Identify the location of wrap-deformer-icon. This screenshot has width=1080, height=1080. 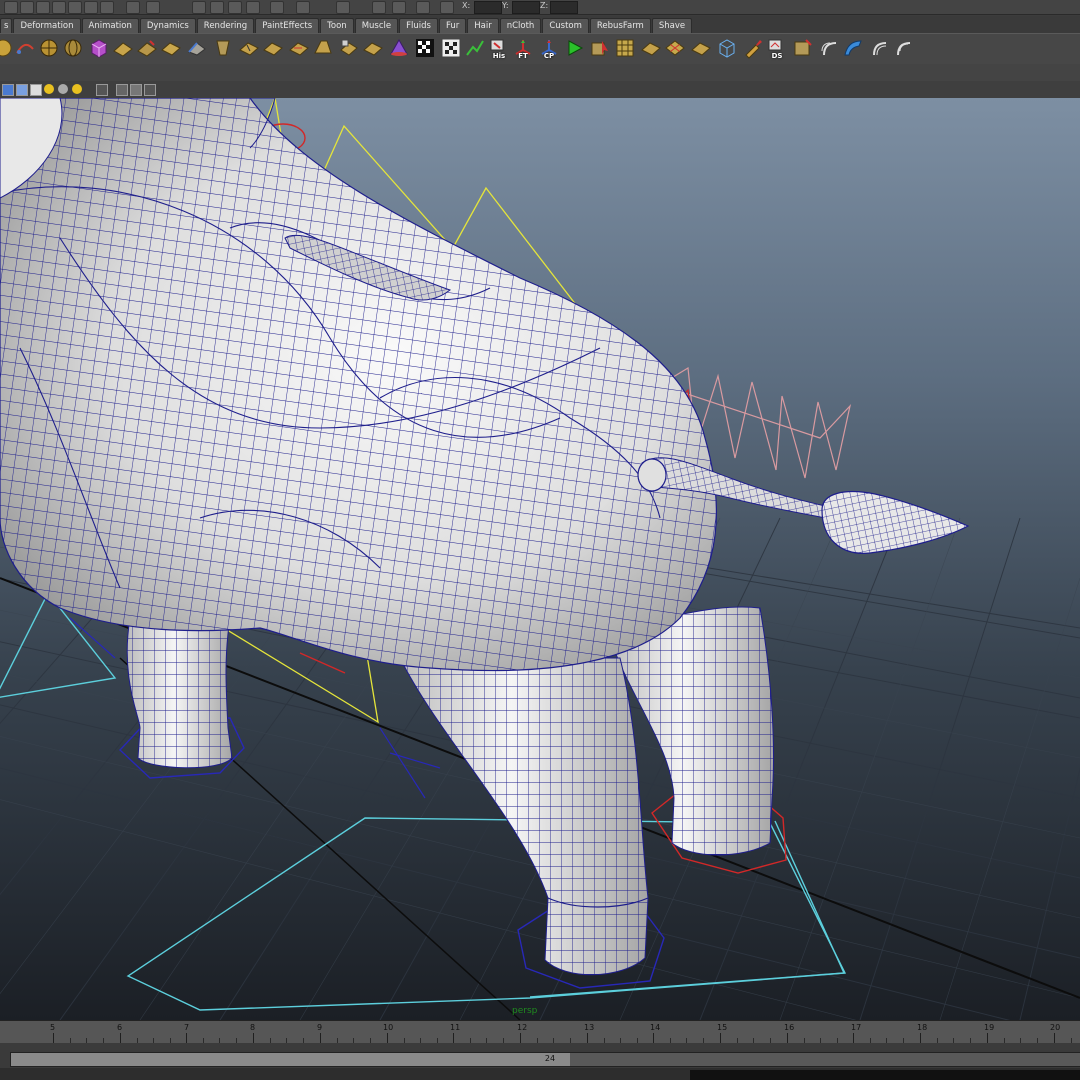
(651, 48).